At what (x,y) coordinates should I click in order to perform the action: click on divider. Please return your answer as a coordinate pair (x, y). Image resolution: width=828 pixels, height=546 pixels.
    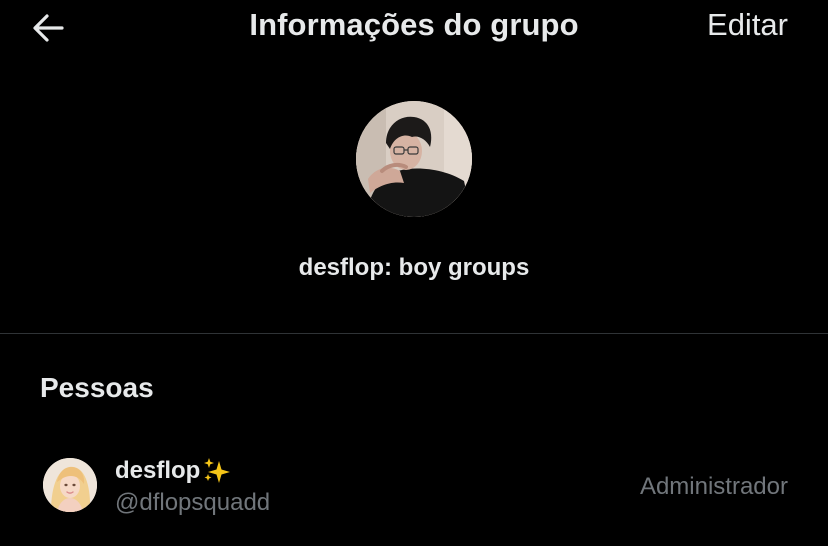
    Looking at the image, I should click on (414, 333).